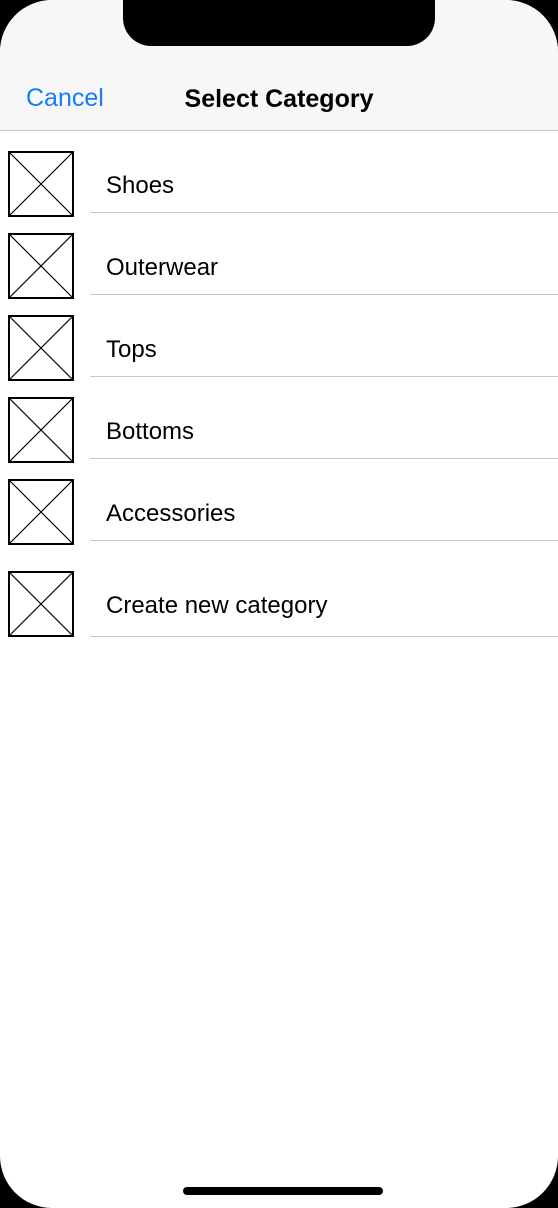 This screenshot has height=1208, width=558. What do you see at coordinates (279, 99) in the screenshot?
I see `page-title: Select Category` at bounding box center [279, 99].